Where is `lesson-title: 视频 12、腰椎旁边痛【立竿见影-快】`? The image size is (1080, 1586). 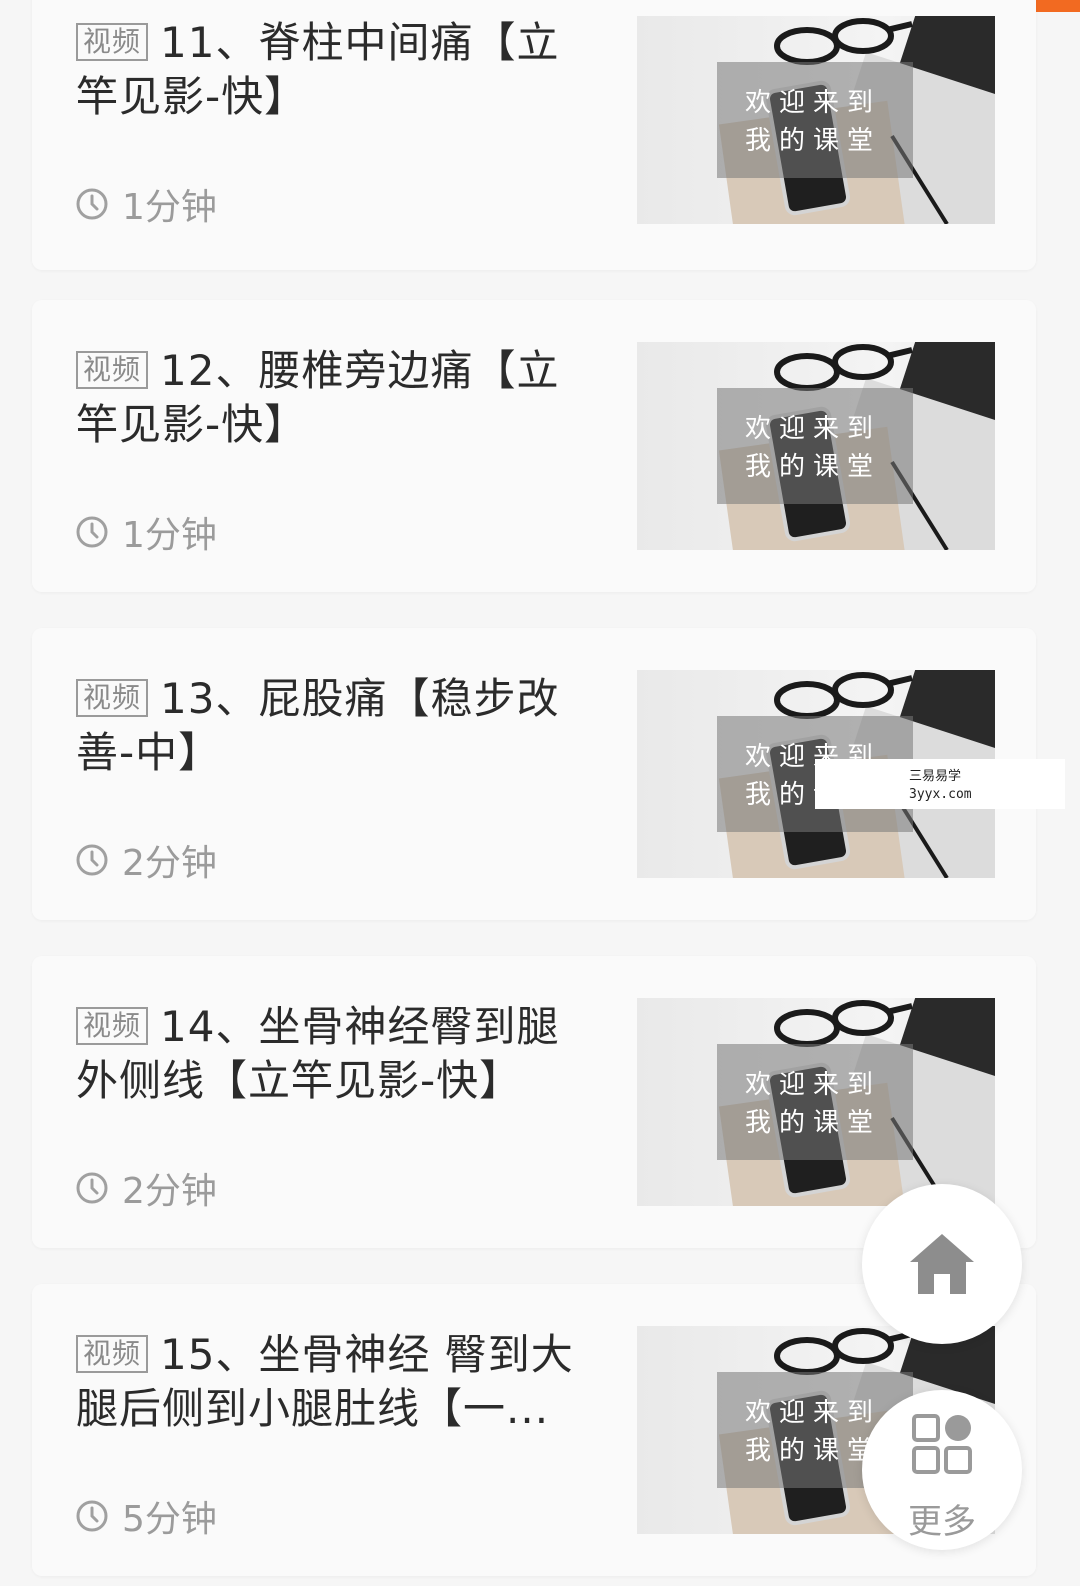 lesson-title: 视频 12、腰椎旁边痛【立竿见影-快】 is located at coordinates (326, 398).